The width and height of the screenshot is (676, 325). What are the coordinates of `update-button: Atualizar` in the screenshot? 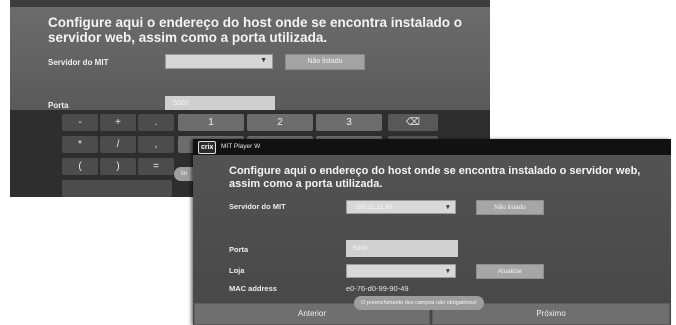 It's located at (510, 271).